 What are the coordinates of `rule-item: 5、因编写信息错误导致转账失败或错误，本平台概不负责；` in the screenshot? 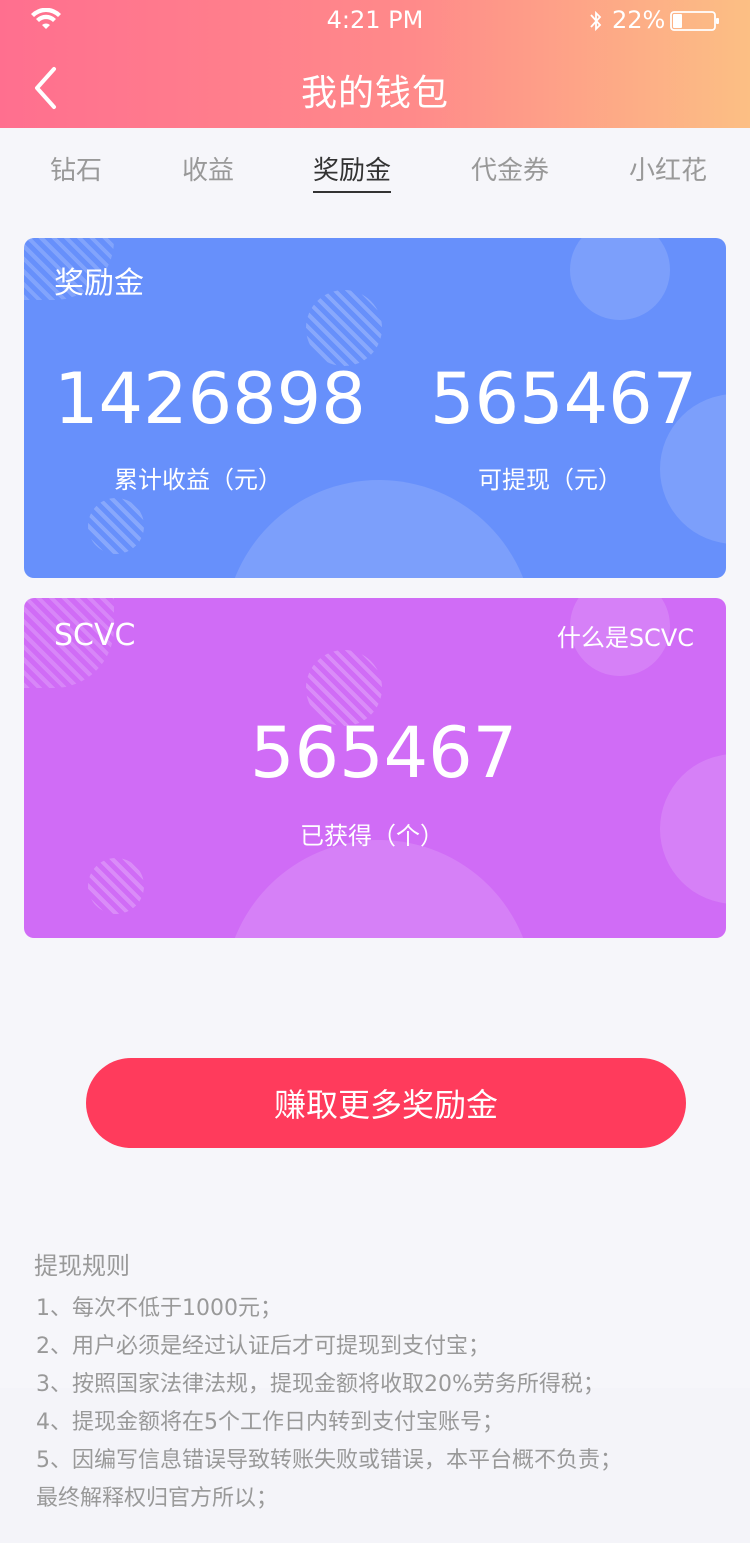 It's located at (329, 1460).